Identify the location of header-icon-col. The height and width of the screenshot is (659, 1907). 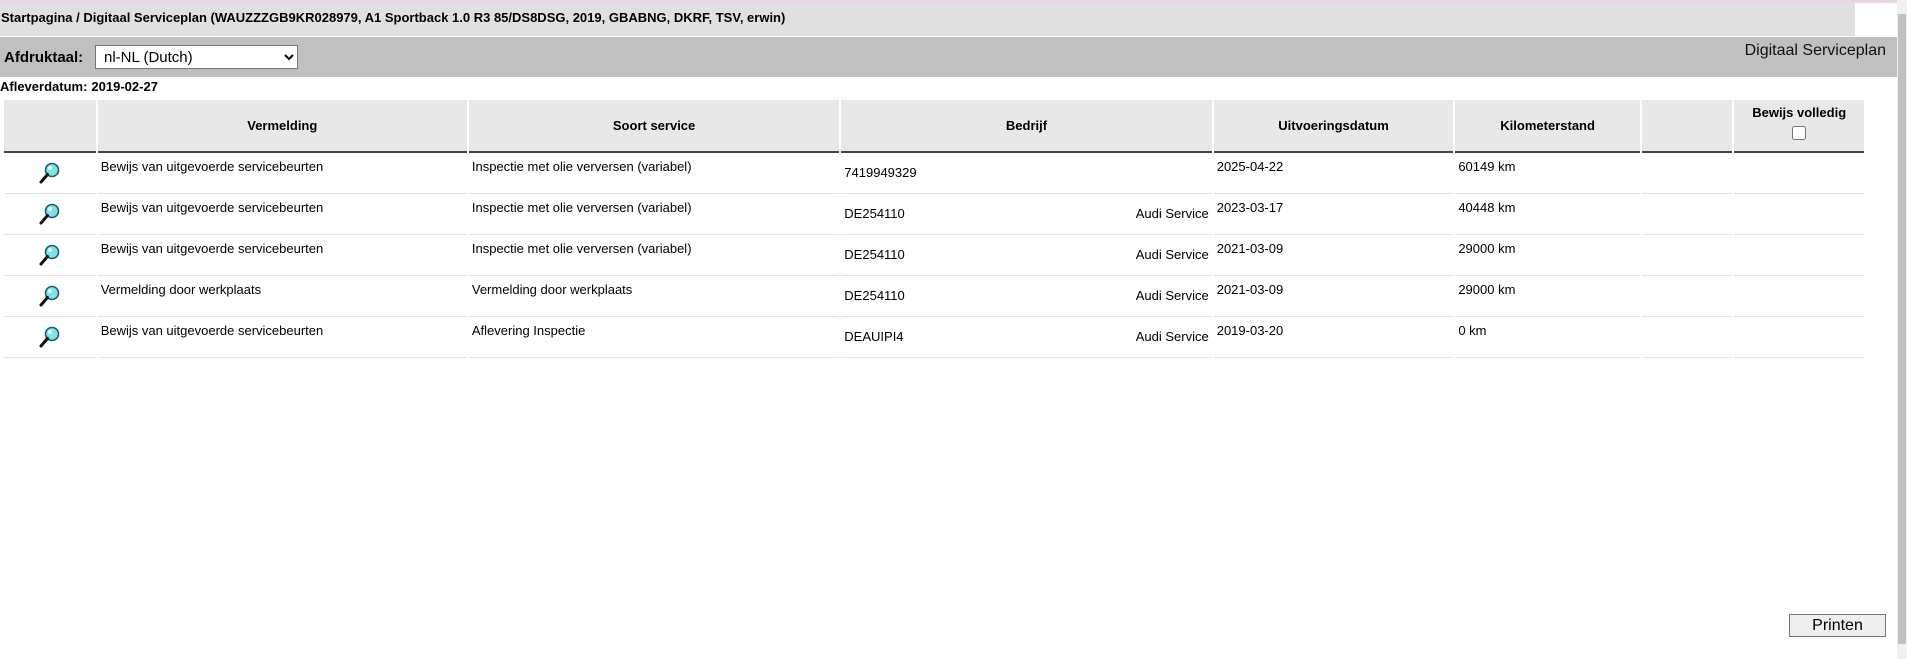
(50, 126).